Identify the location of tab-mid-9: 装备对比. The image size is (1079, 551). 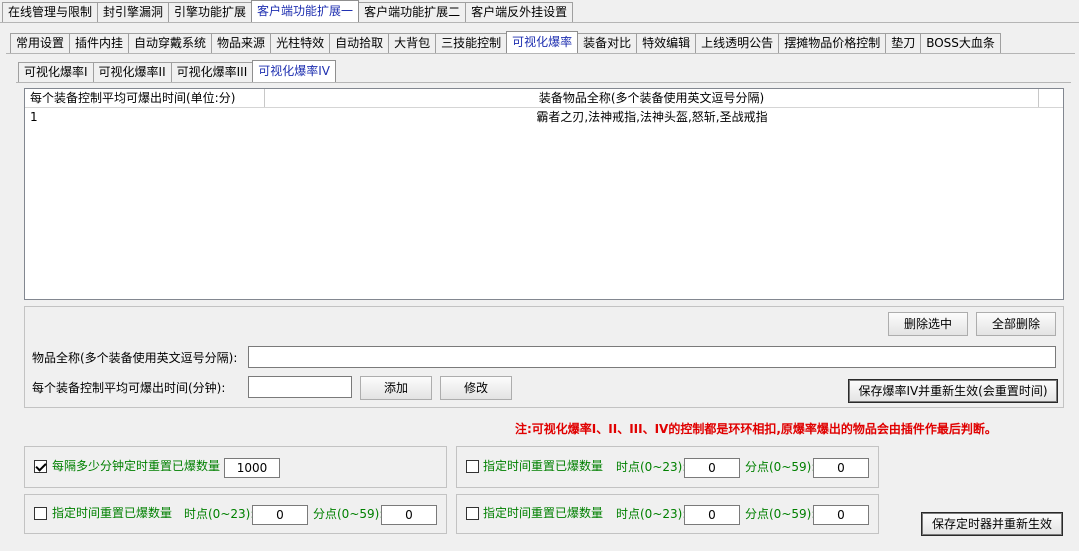
(607, 43).